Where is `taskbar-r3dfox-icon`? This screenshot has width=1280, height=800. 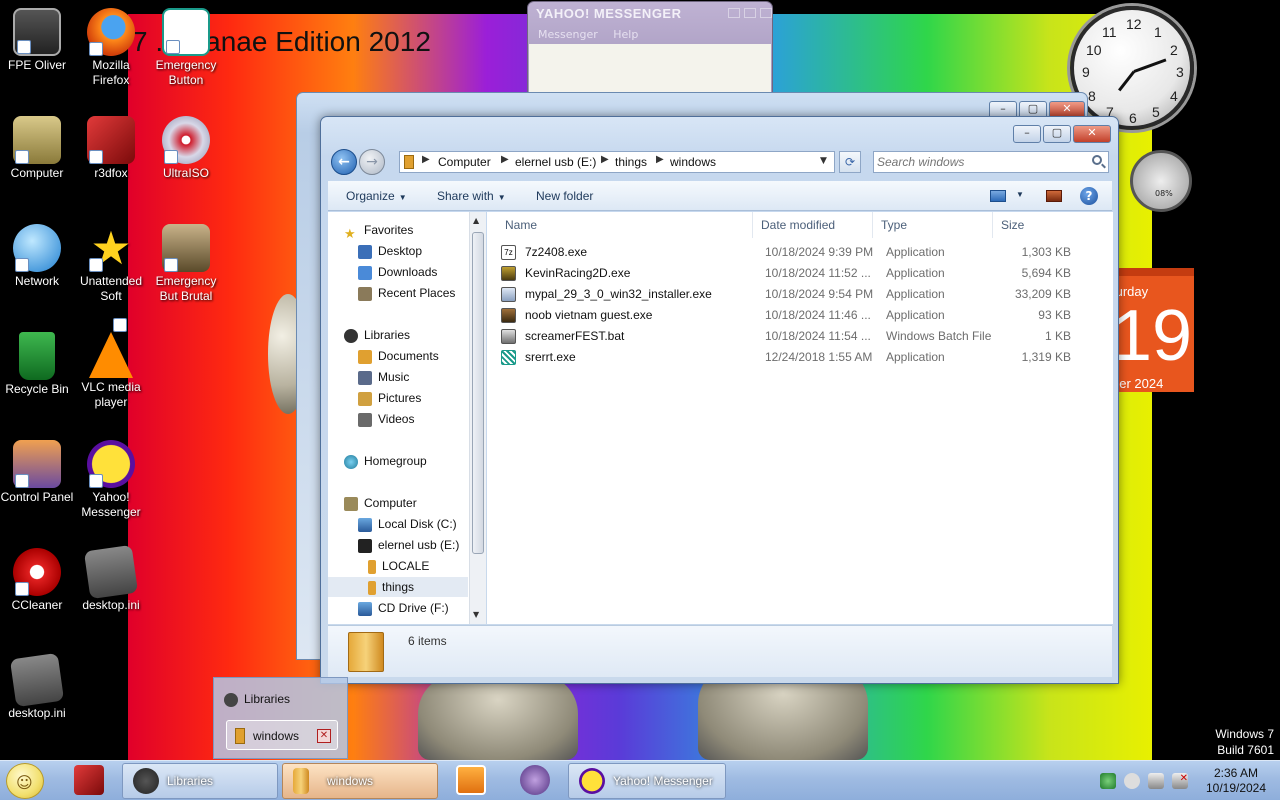
taskbar-r3dfox-icon is located at coordinates (89, 780).